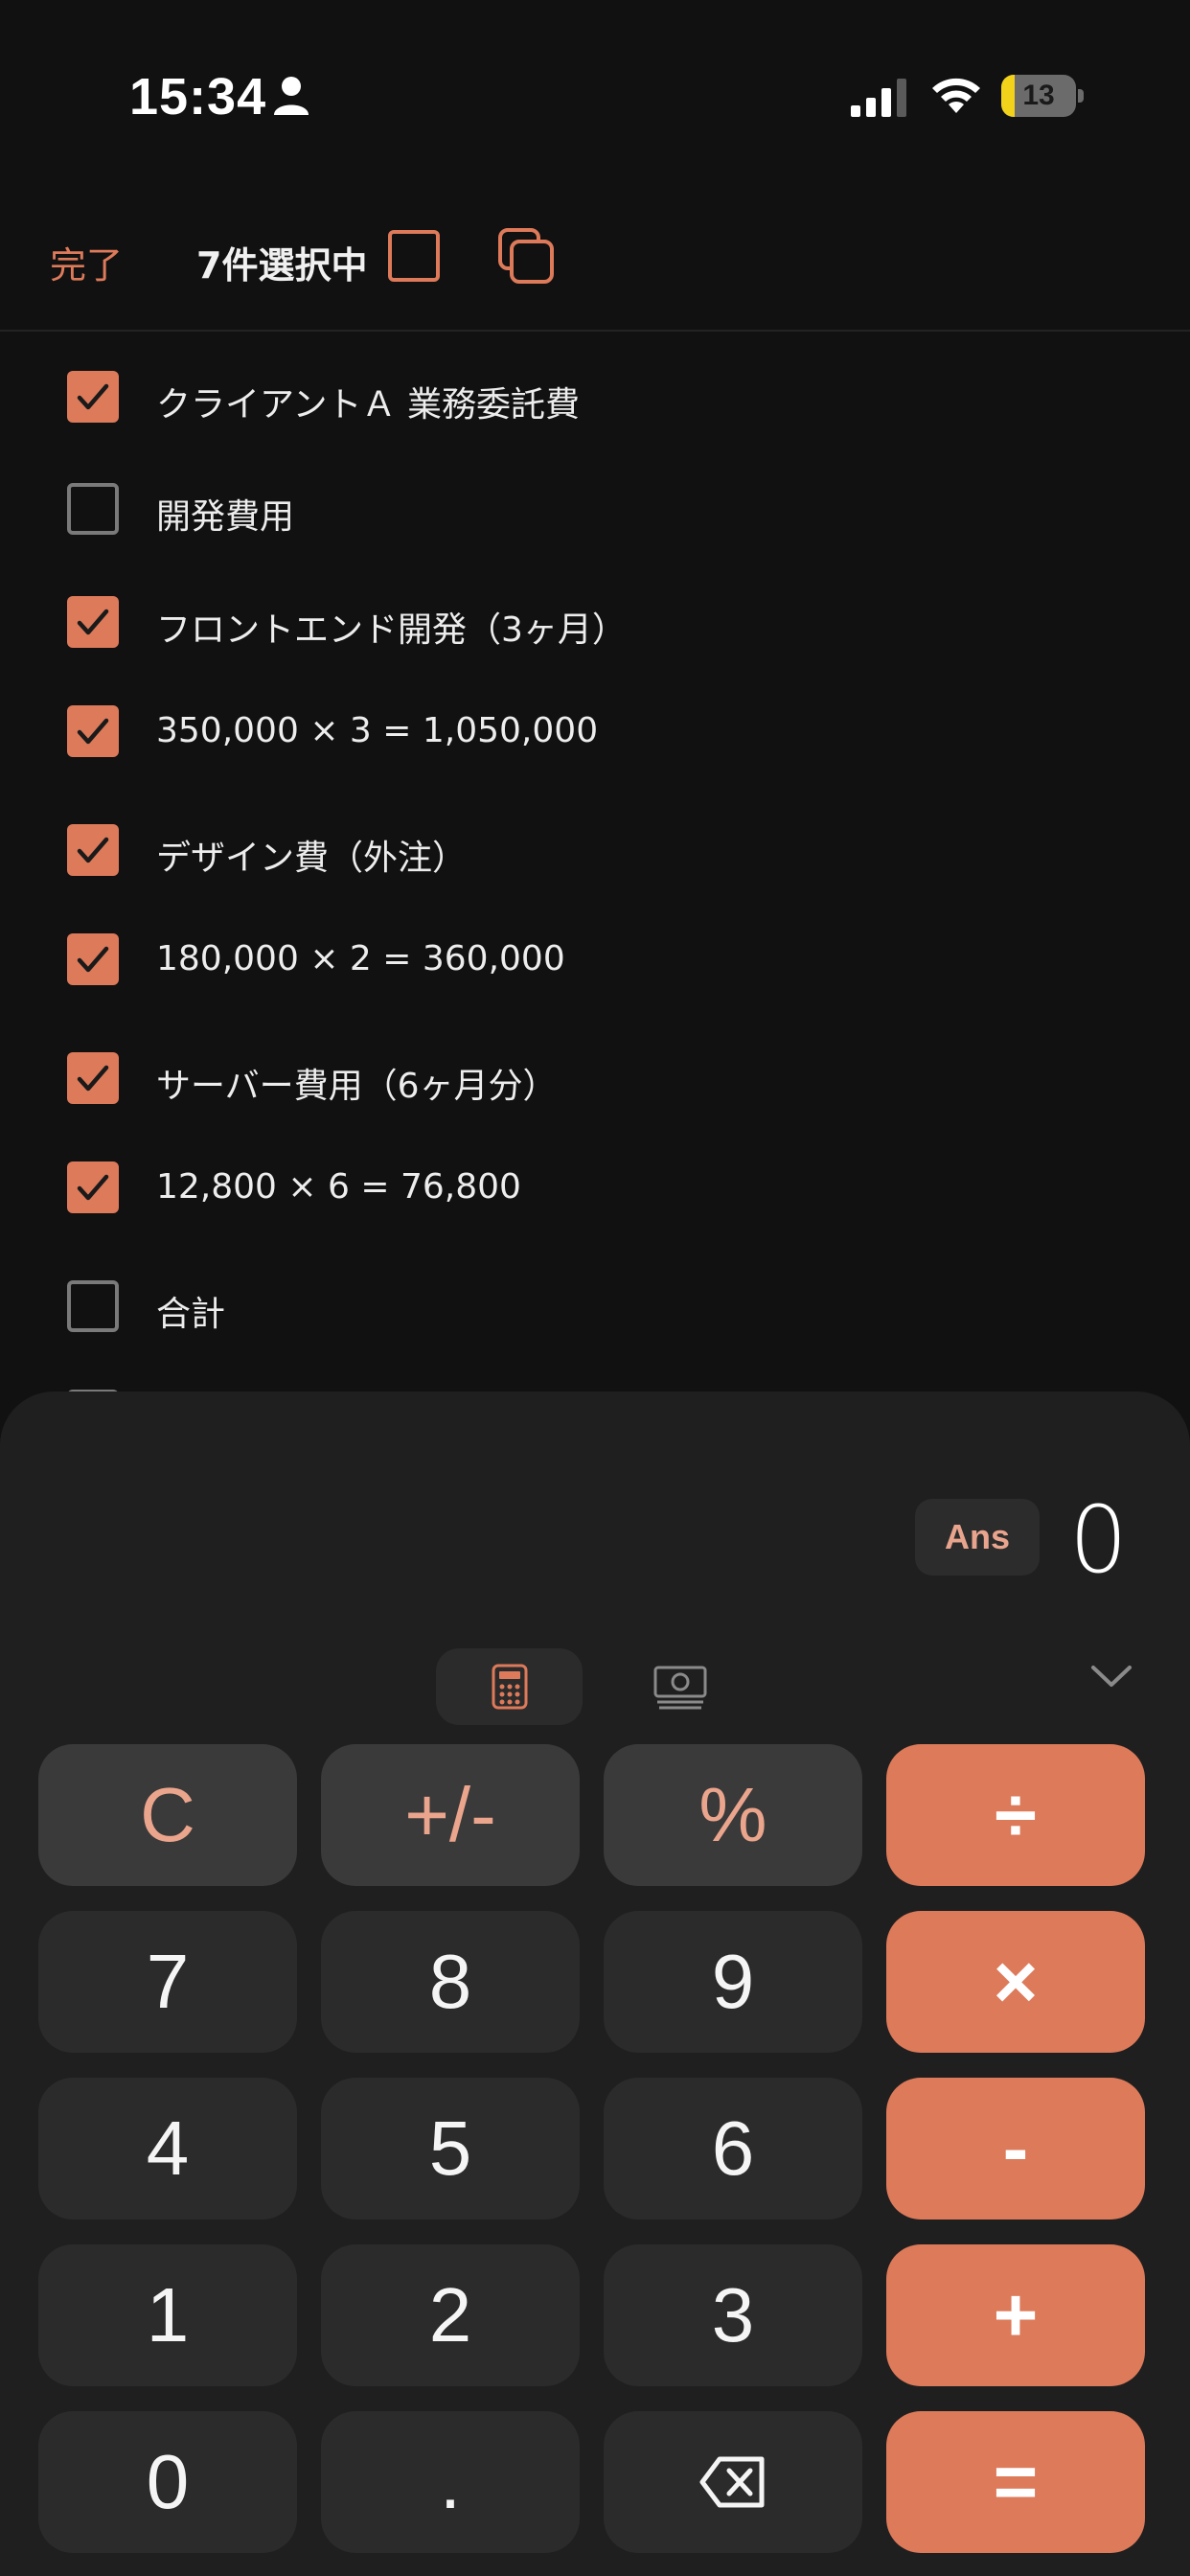  What do you see at coordinates (1015, 2315) in the screenshot?
I see `plus-key: +` at bounding box center [1015, 2315].